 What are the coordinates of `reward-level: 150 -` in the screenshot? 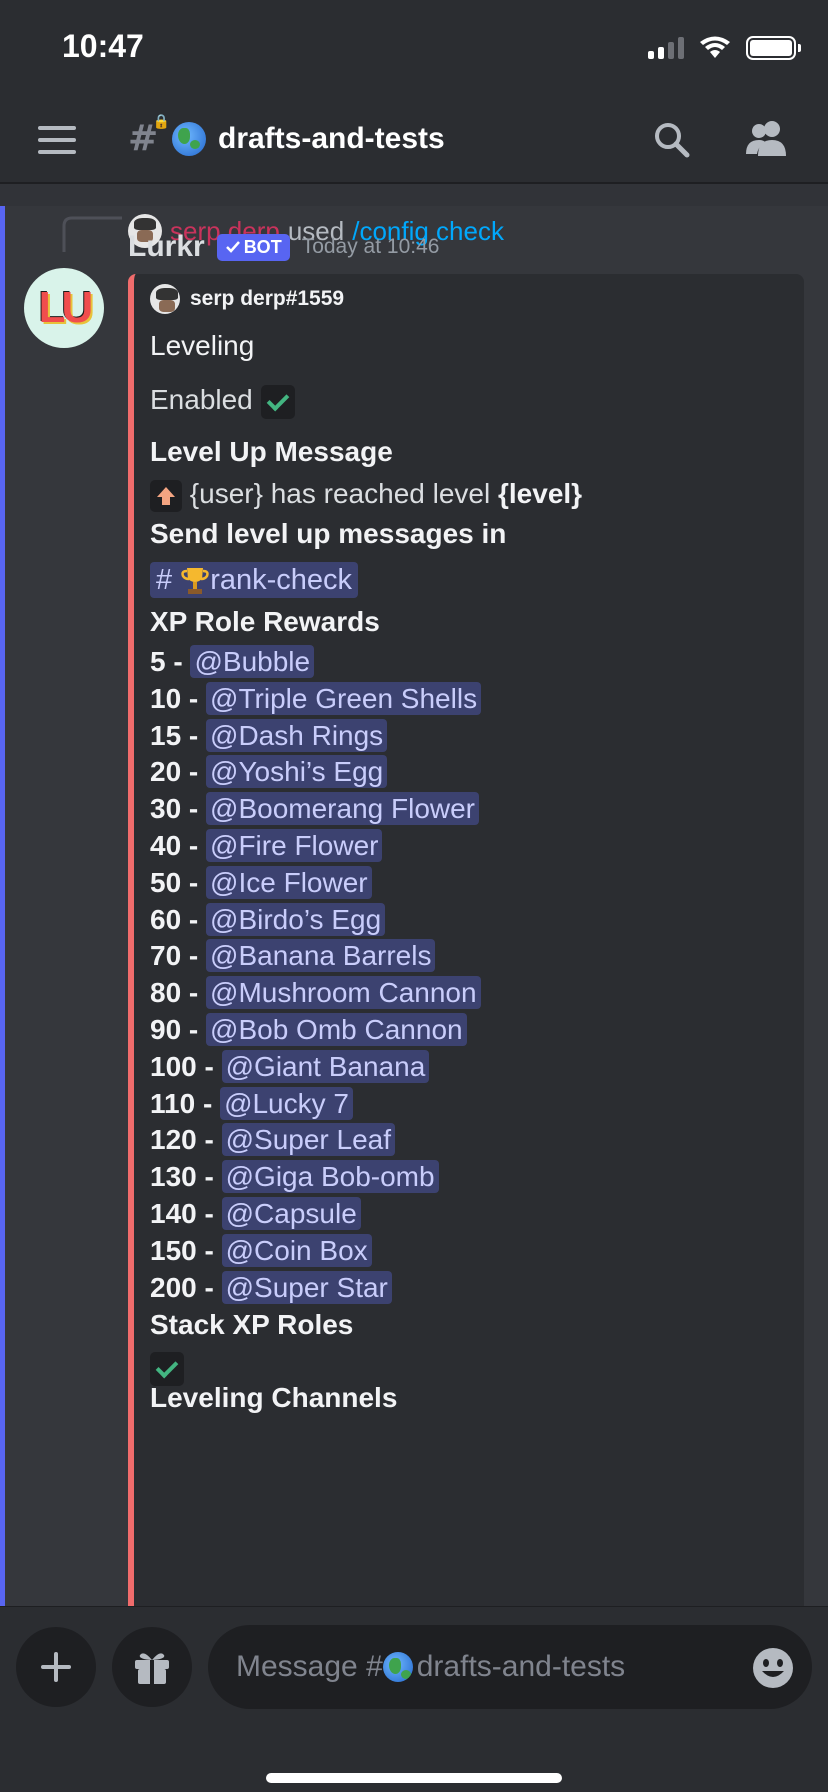 It's located at (186, 1250).